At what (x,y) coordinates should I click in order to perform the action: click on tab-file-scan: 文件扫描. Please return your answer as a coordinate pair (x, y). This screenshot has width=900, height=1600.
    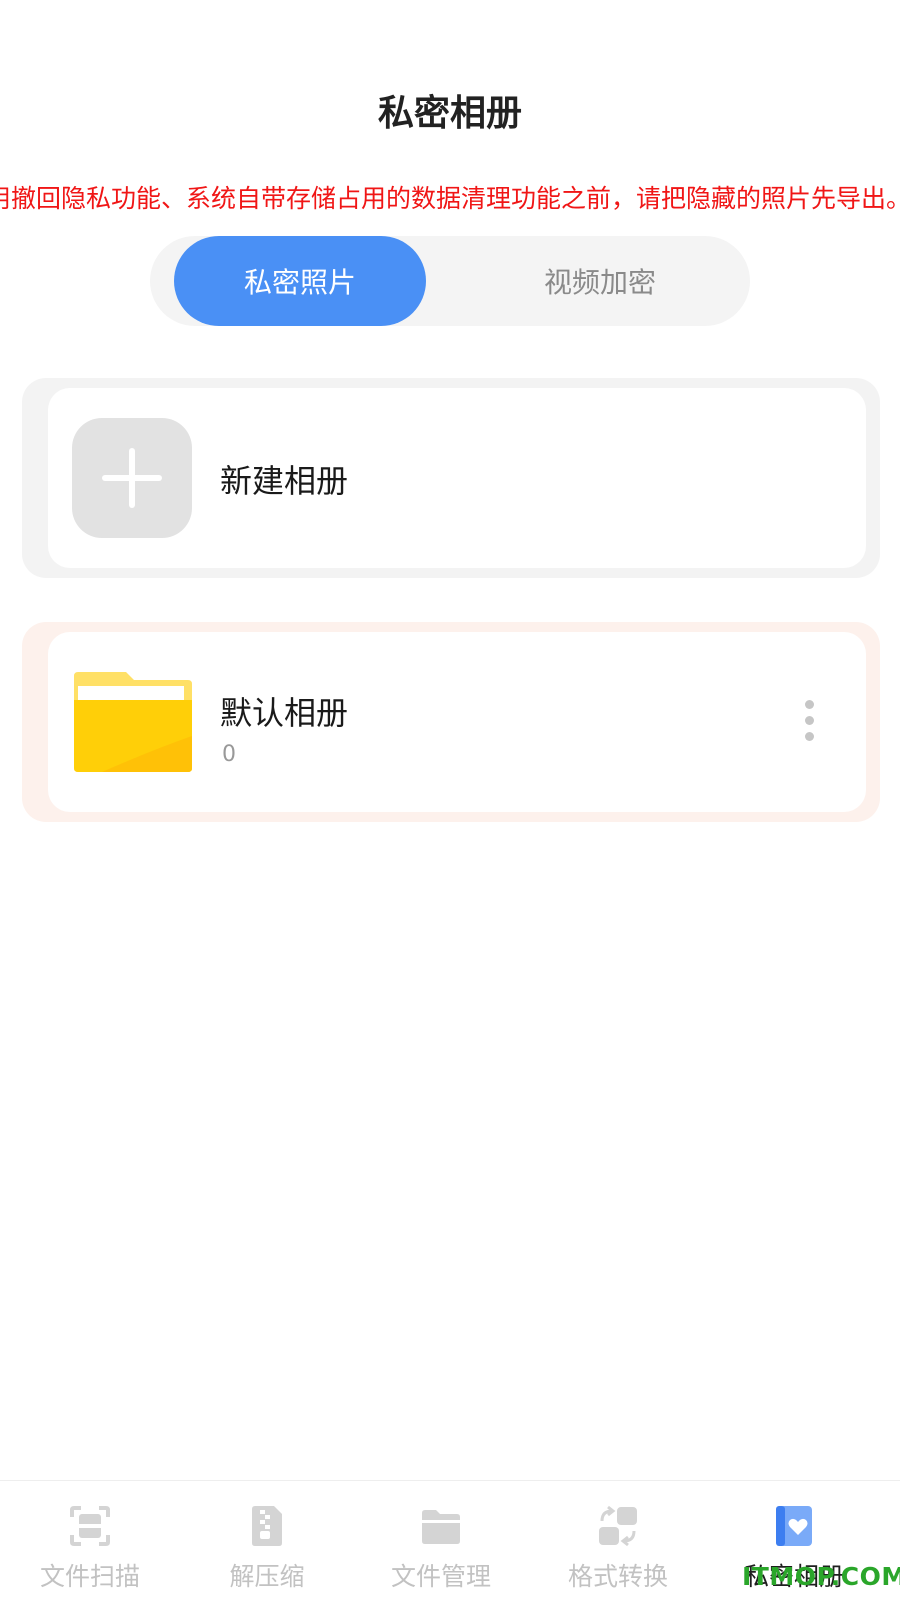
    Looking at the image, I should click on (90, 1540).